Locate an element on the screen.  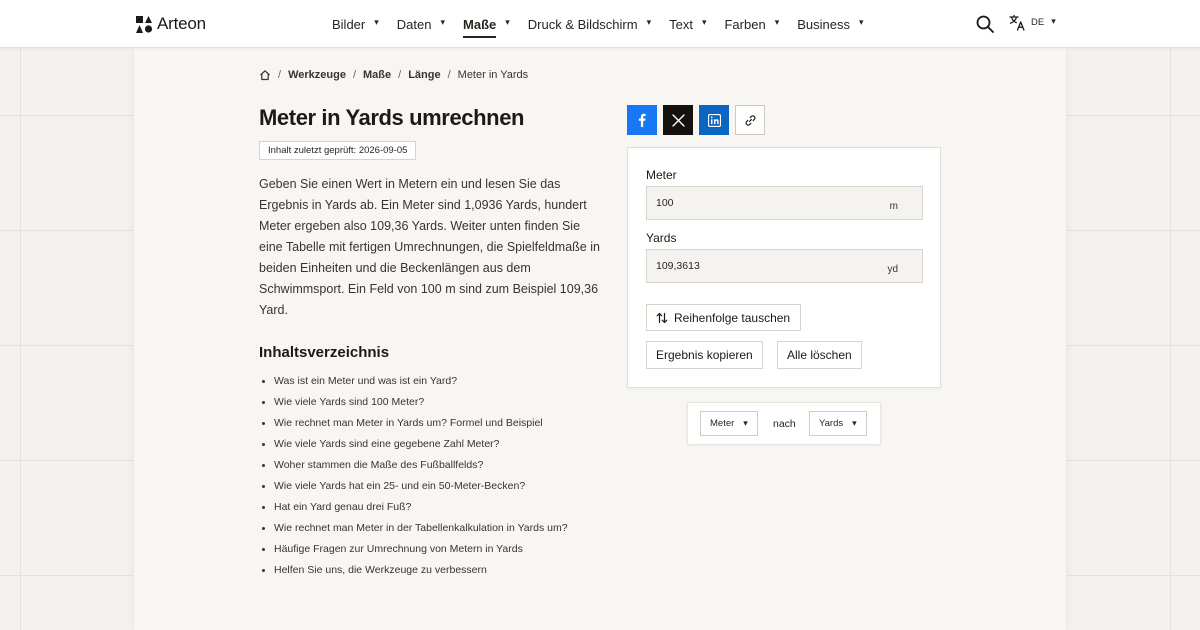
unit-select-bar: Meter ▾ nach Yards ▾ is located at coordinates (784, 423).